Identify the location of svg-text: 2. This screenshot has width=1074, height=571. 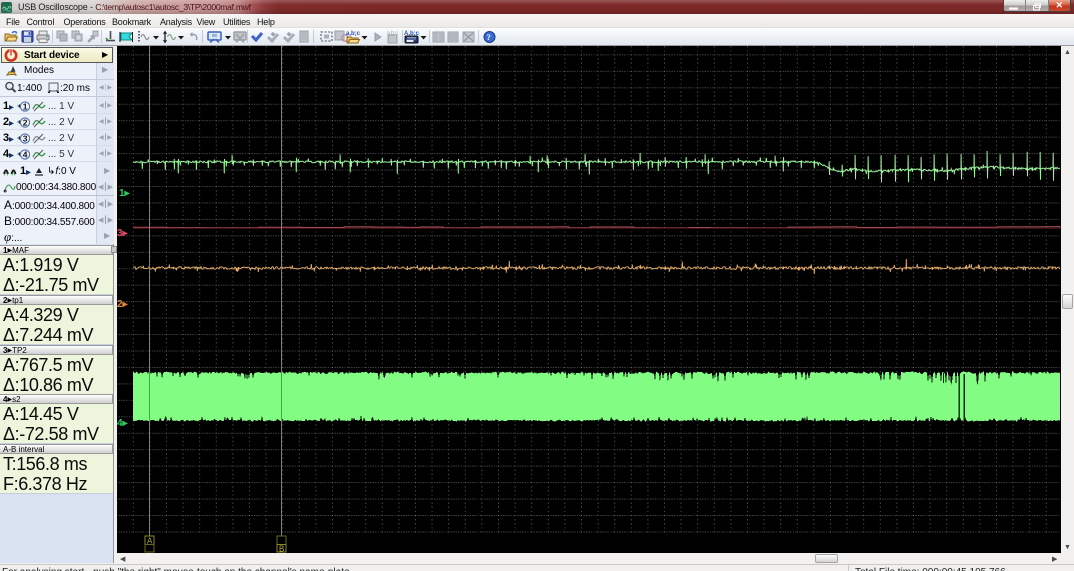
(25, 123).